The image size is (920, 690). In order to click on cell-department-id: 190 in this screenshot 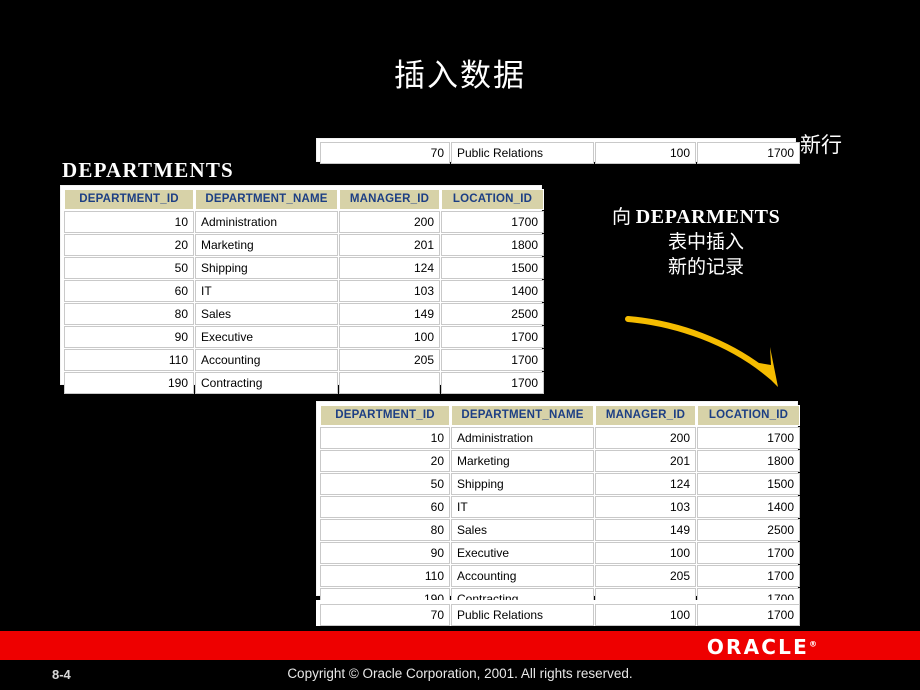, I will do `click(129, 383)`.